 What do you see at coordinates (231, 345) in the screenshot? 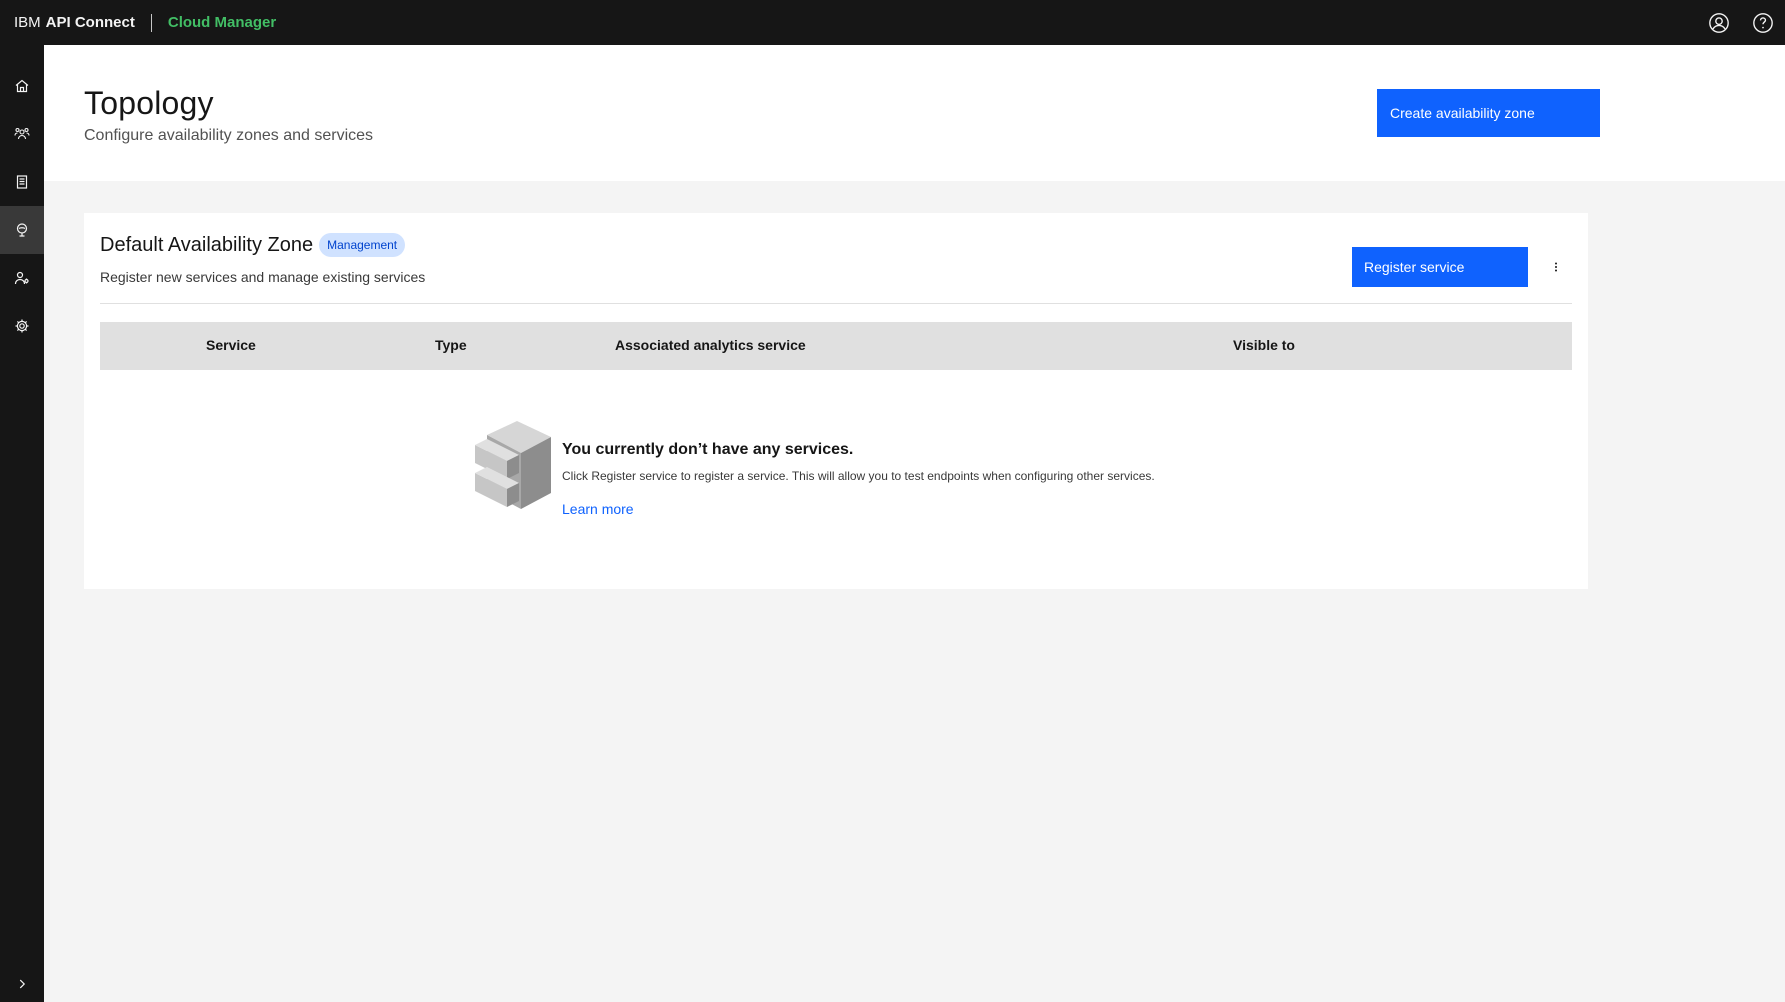
I see `column-header-service: Service` at bounding box center [231, 345].